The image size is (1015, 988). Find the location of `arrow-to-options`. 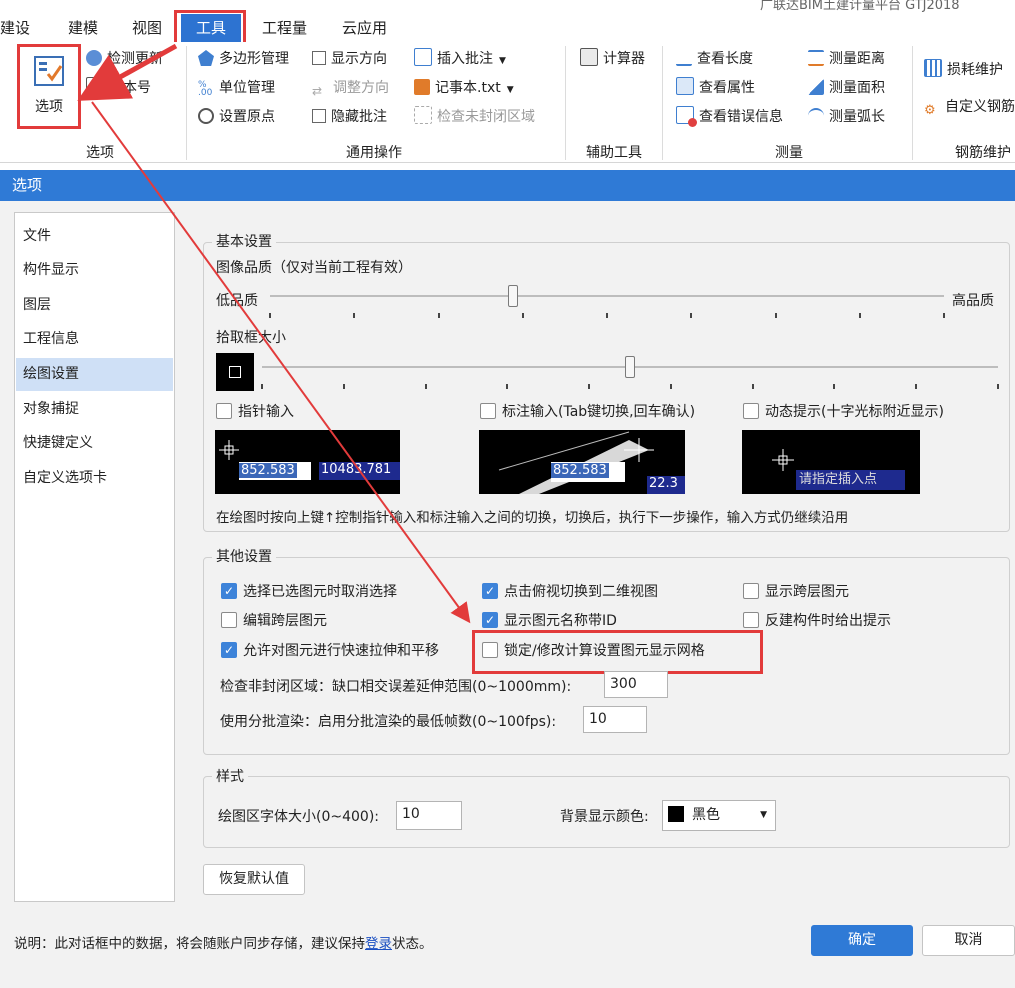

arrow-to-options is located at coordinates (127, 72).